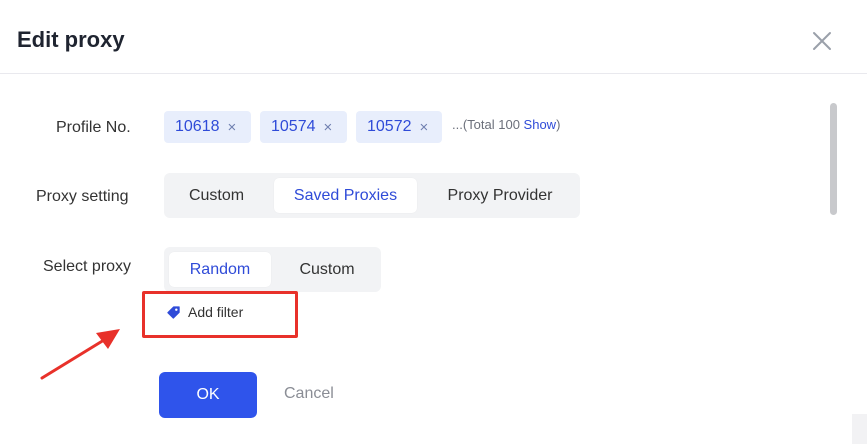  I want to click on show-profiles-link: Show, so click(540, 124).